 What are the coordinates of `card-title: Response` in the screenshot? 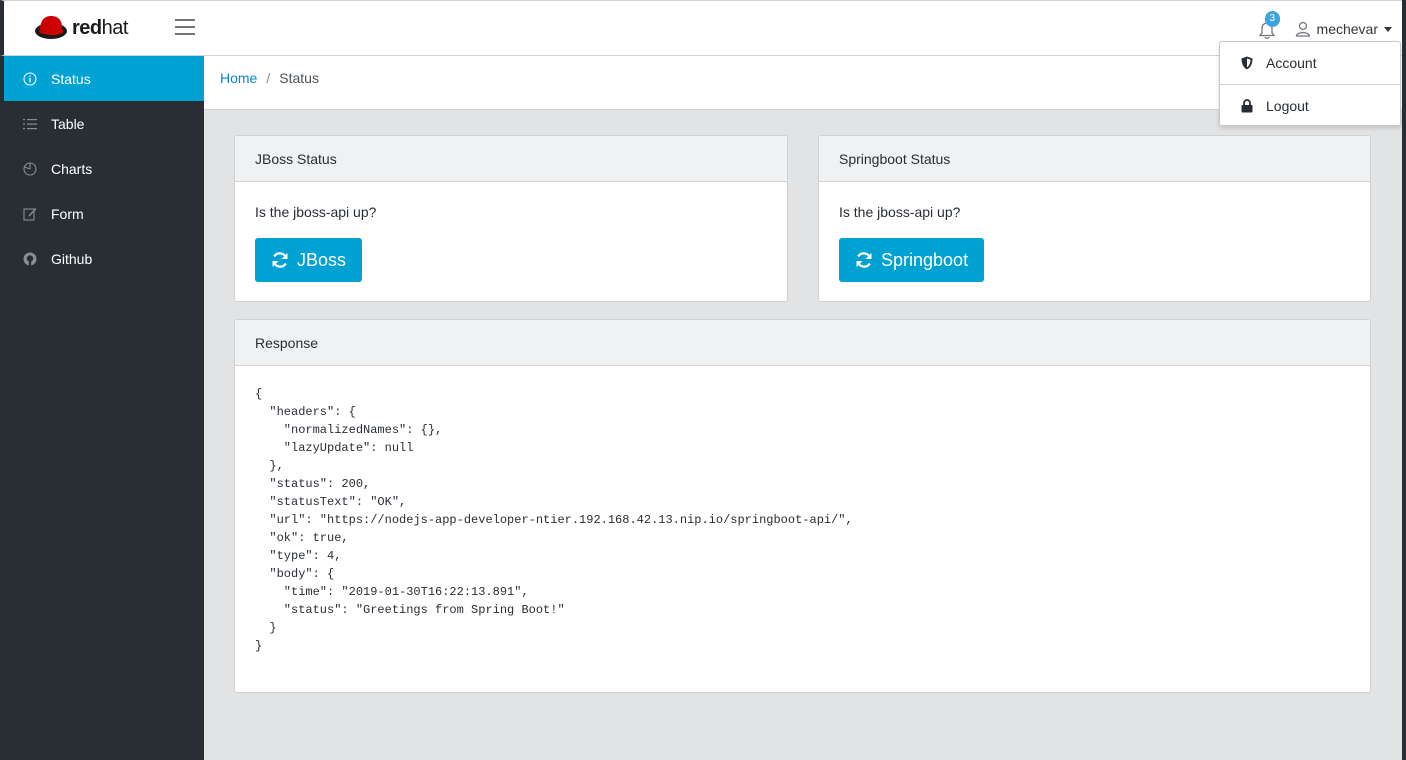 It's located at (802, 343).